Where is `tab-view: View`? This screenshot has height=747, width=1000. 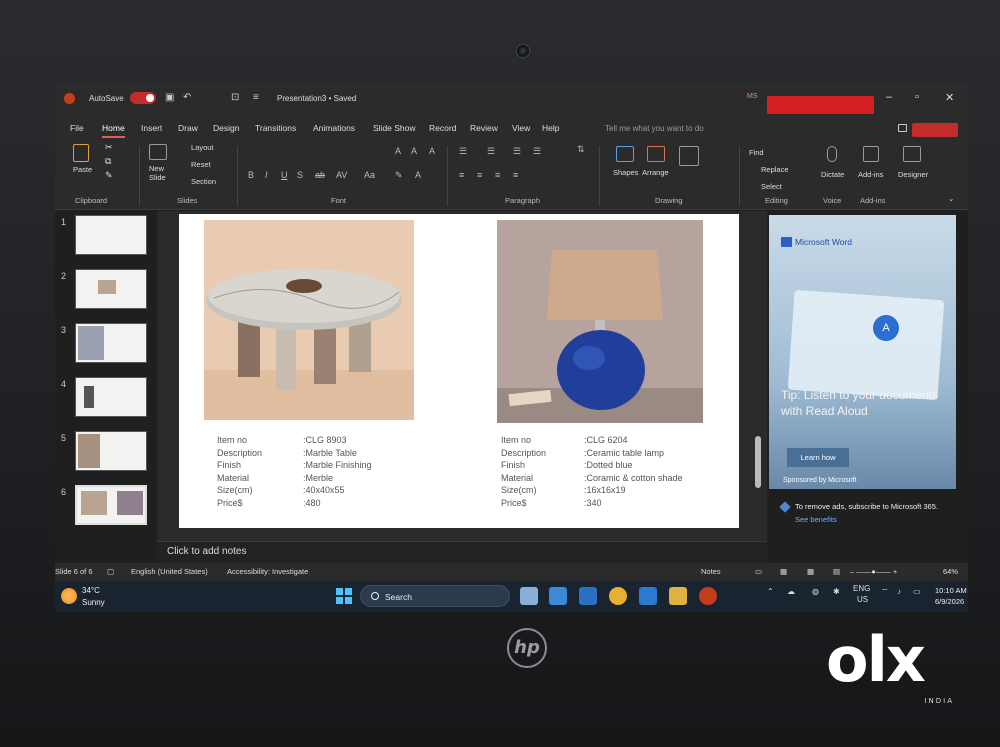
tab-view: View is located at coordinates (521, 128).